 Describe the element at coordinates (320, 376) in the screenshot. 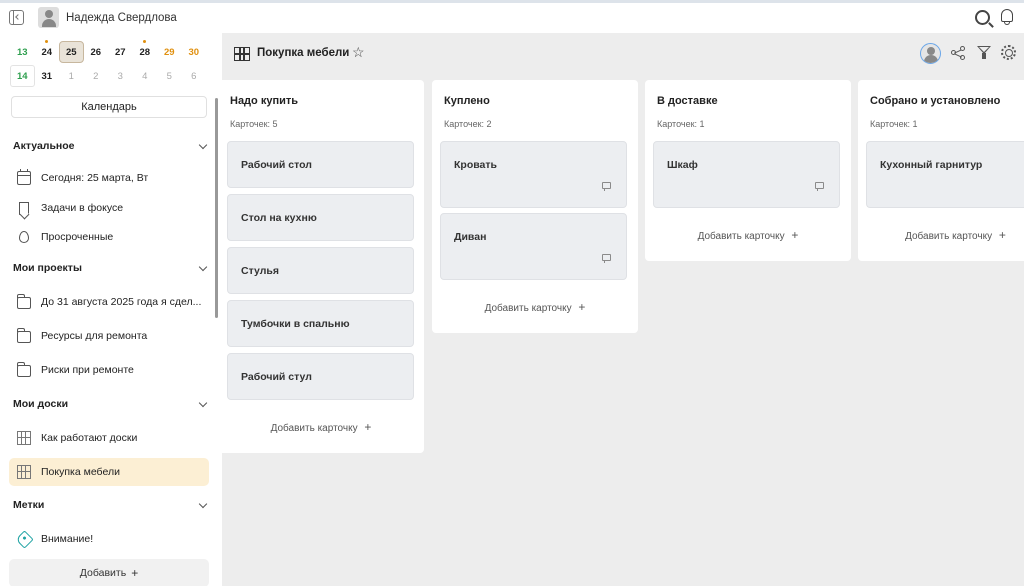

I see `board-card: Рабочий стул` at that location.